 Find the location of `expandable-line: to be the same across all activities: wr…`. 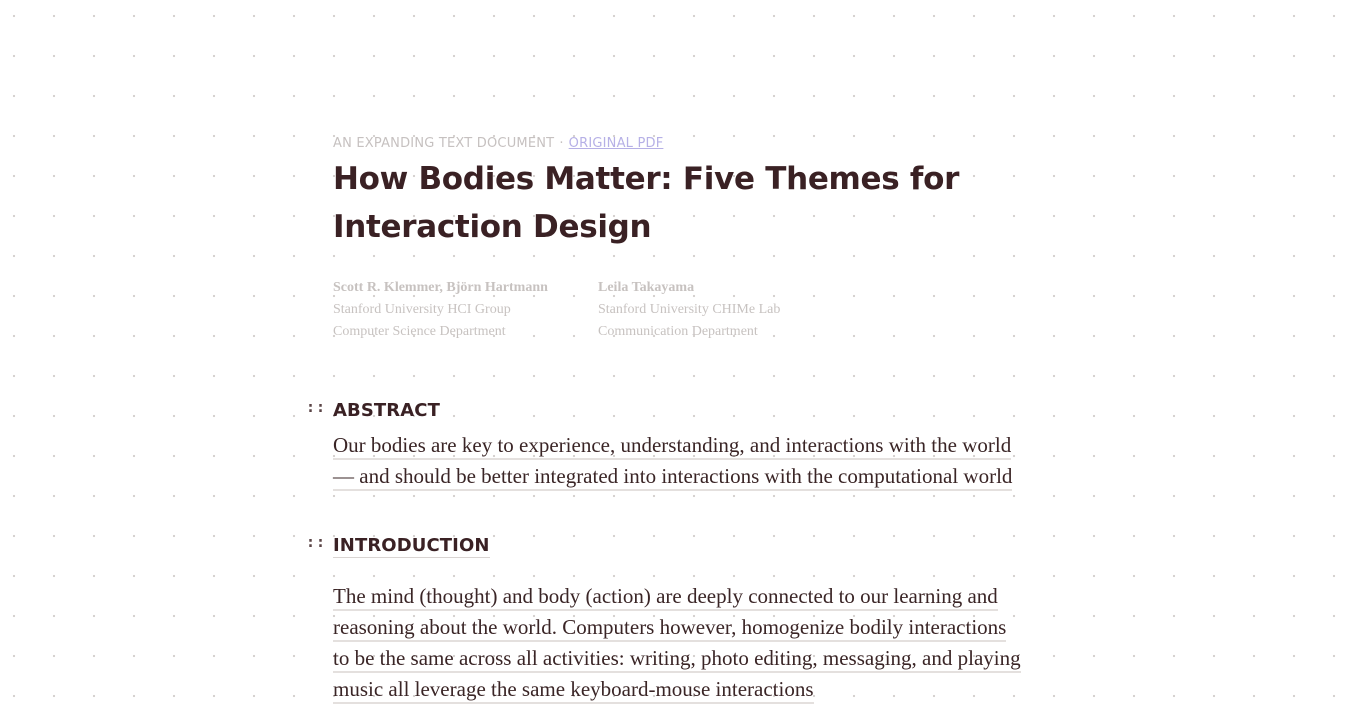

expandable-line: to be the same across all activities: wr… is located at coordinates (677, 659).